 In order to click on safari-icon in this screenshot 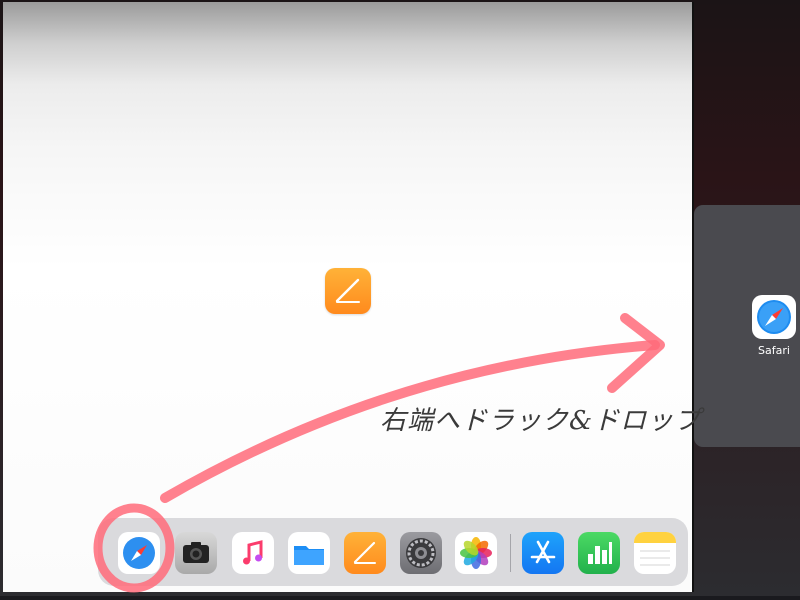, I will do `click(774, 317)`.